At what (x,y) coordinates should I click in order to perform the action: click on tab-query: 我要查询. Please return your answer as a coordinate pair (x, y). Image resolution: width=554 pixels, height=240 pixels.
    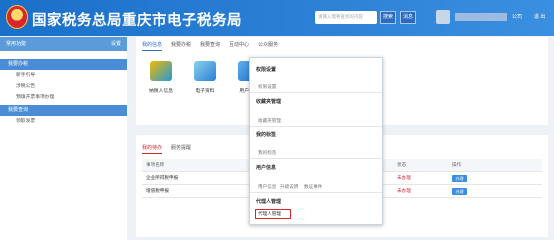
    Looking at the image, I should click on (210, 46).